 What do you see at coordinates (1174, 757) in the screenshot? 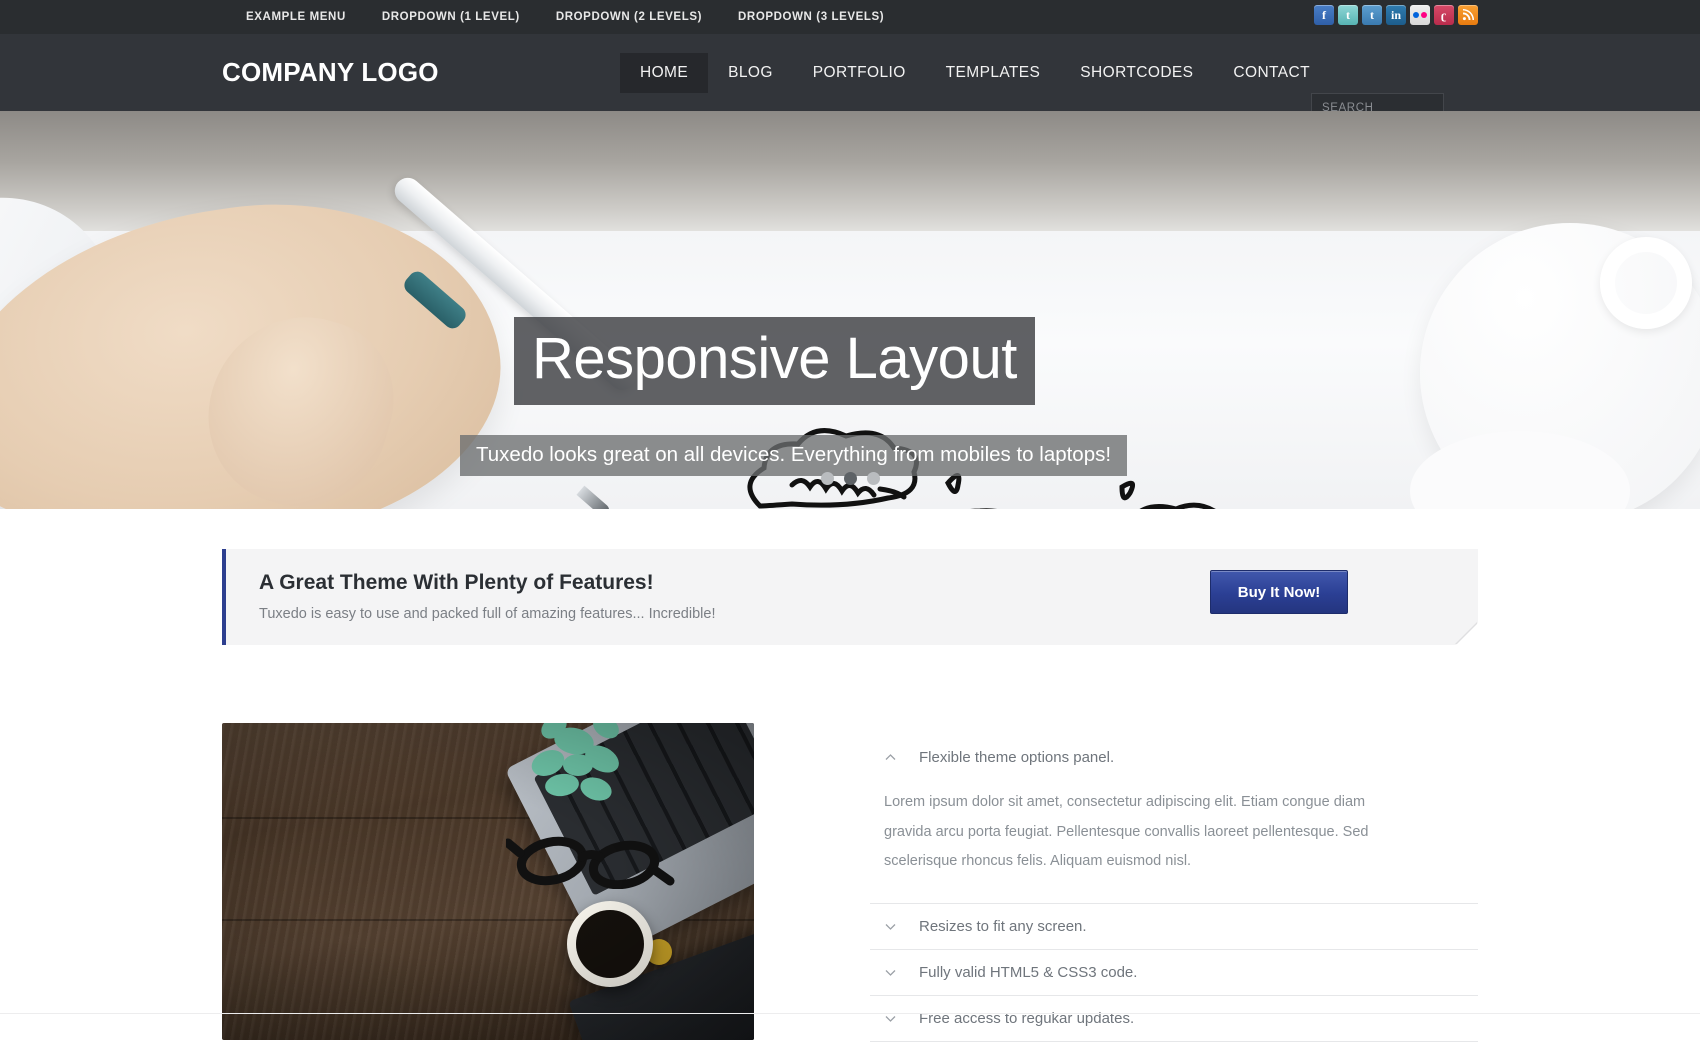
I see `accordion-header-flexible-theme-options: Flexible theme options panel.` at bounding box center [1174, 757].